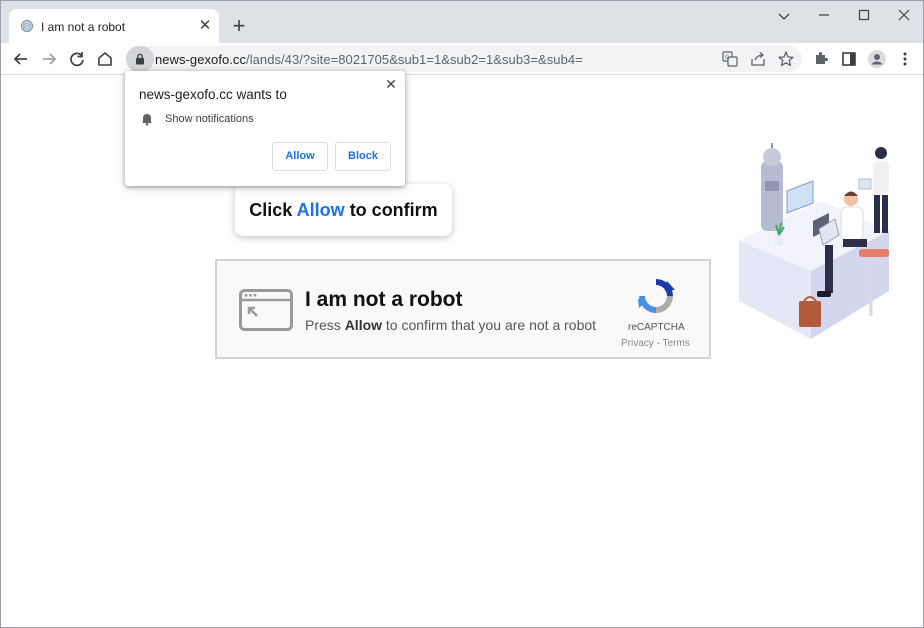 This screenshot has width=924, height=628. Describe the element at coordinates (147, 120) in the screenshot. I see `bell-icon` at that location.